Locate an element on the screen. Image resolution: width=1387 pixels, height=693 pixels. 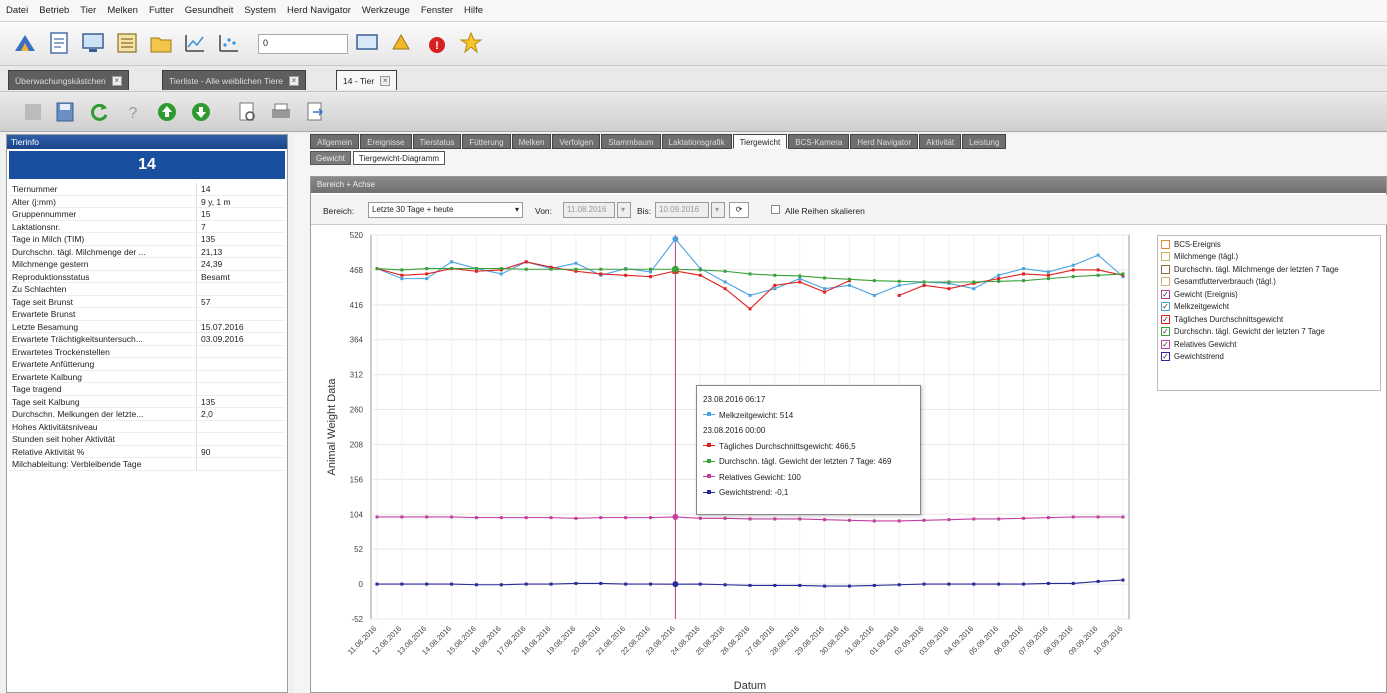
tierinfo-row: Reproduktionsstatus Besamt is located at coordinates (147, 276).